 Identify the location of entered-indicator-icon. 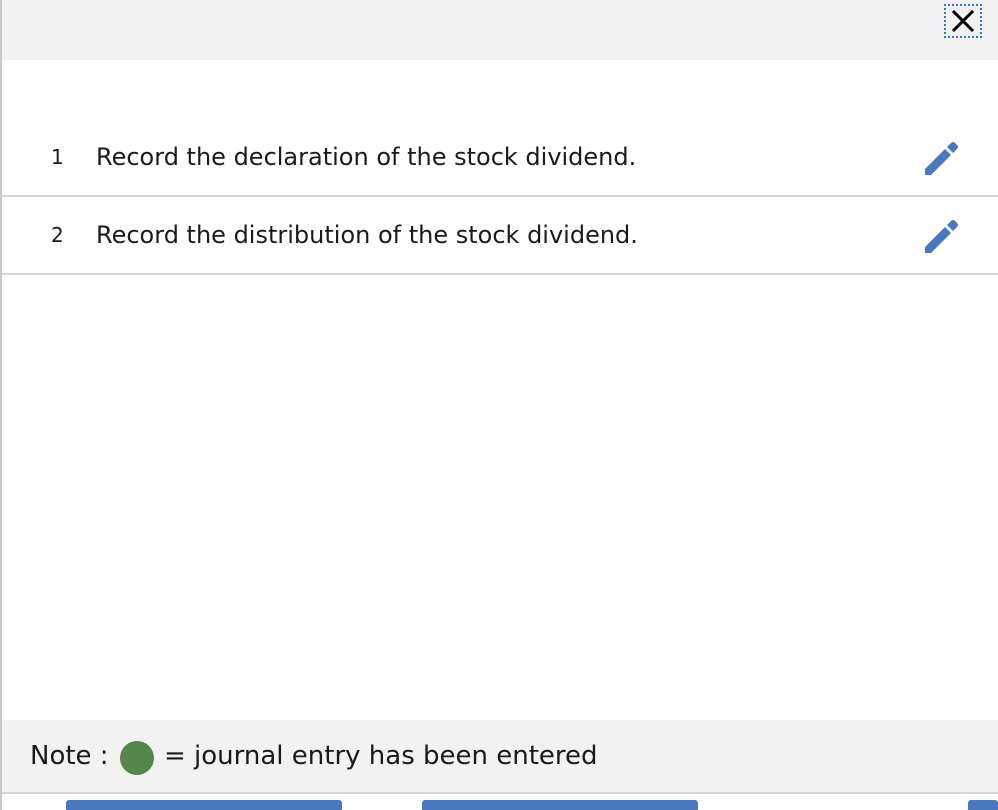
(137, 758).